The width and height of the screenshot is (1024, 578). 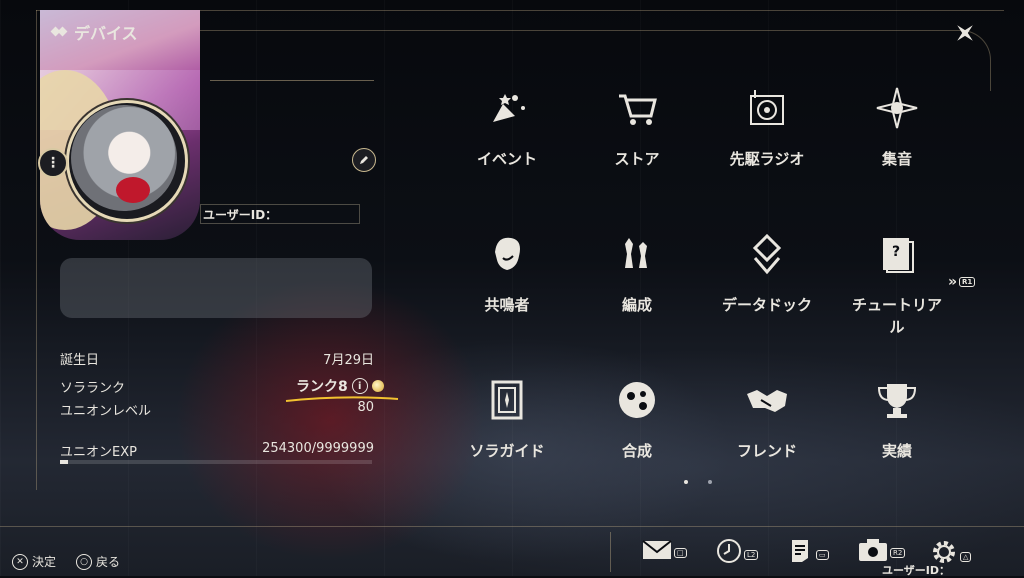 I want to click on highlight-underline, so click(x=342, y=399).